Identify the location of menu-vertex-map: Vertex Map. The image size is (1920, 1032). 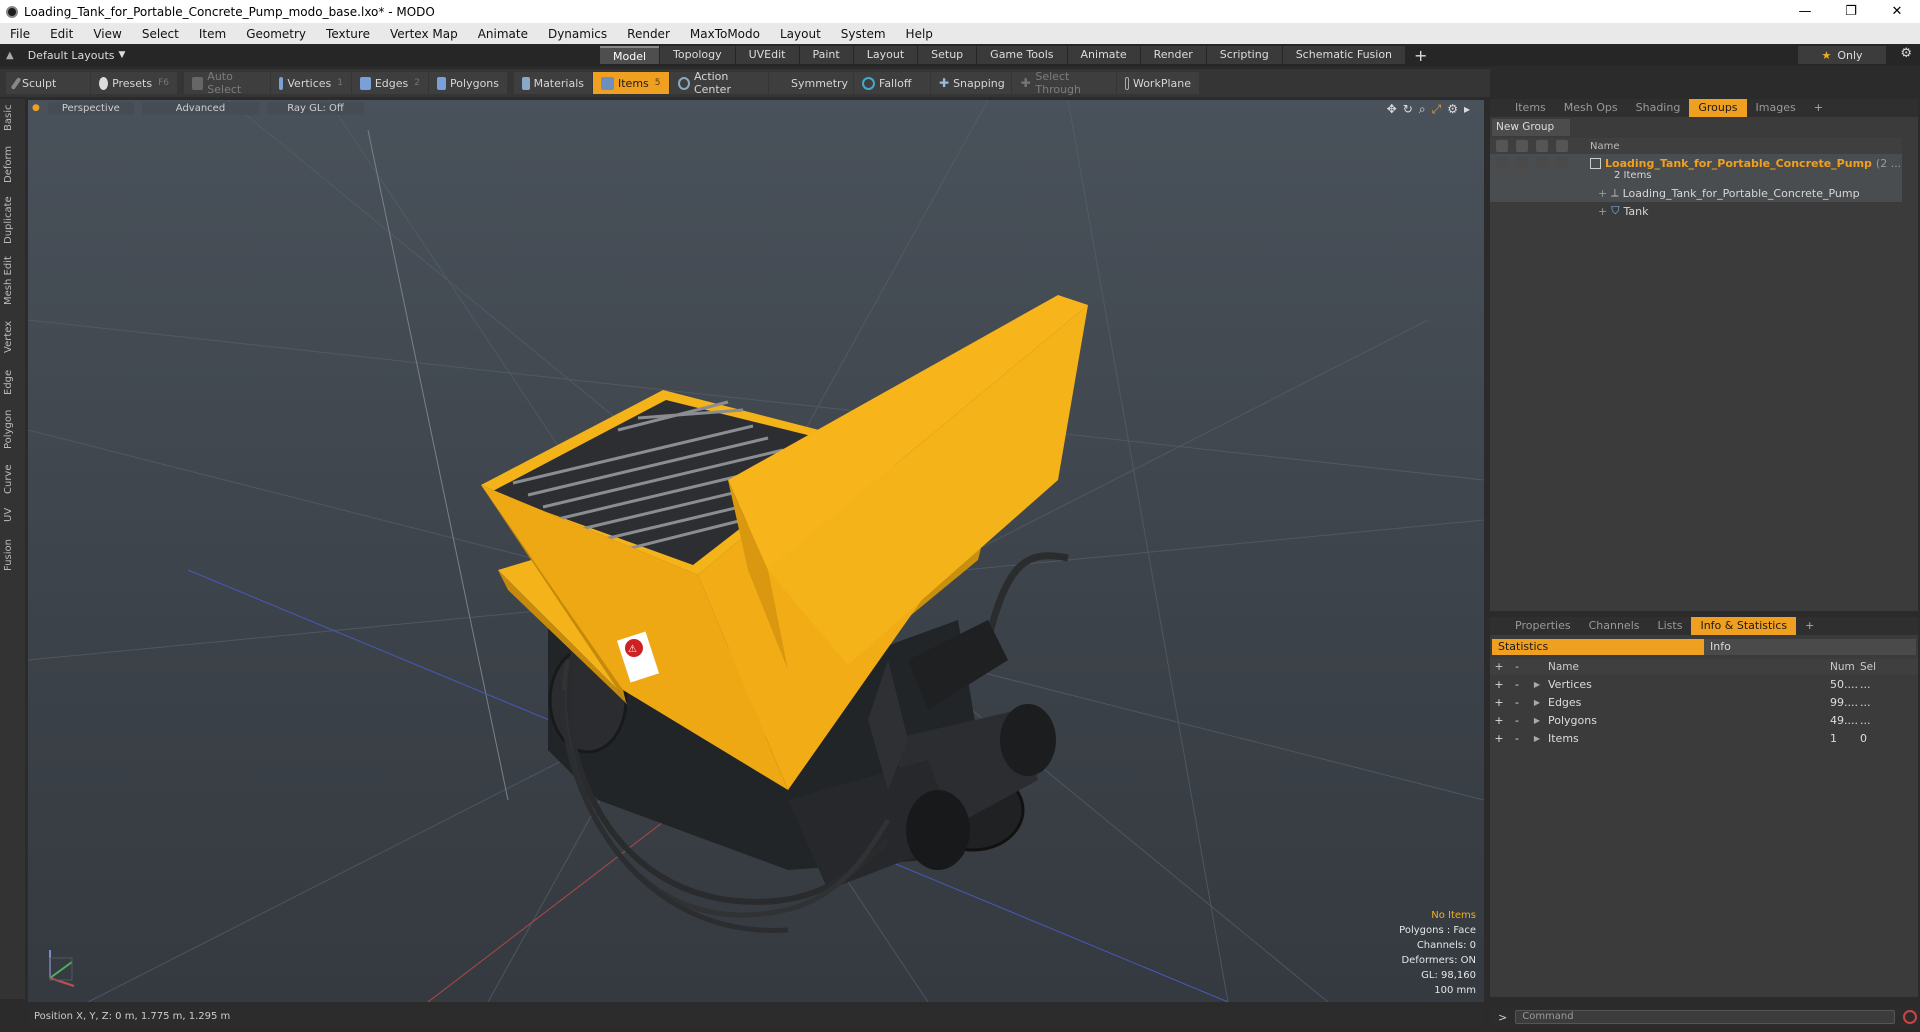
(424, 34).